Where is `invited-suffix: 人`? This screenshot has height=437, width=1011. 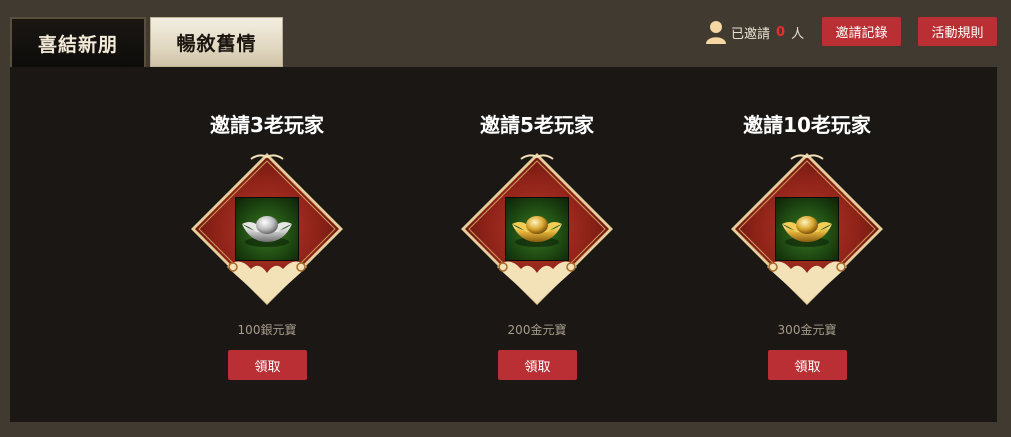 invited-suffix: 人 is located at coordinates (798, 34).